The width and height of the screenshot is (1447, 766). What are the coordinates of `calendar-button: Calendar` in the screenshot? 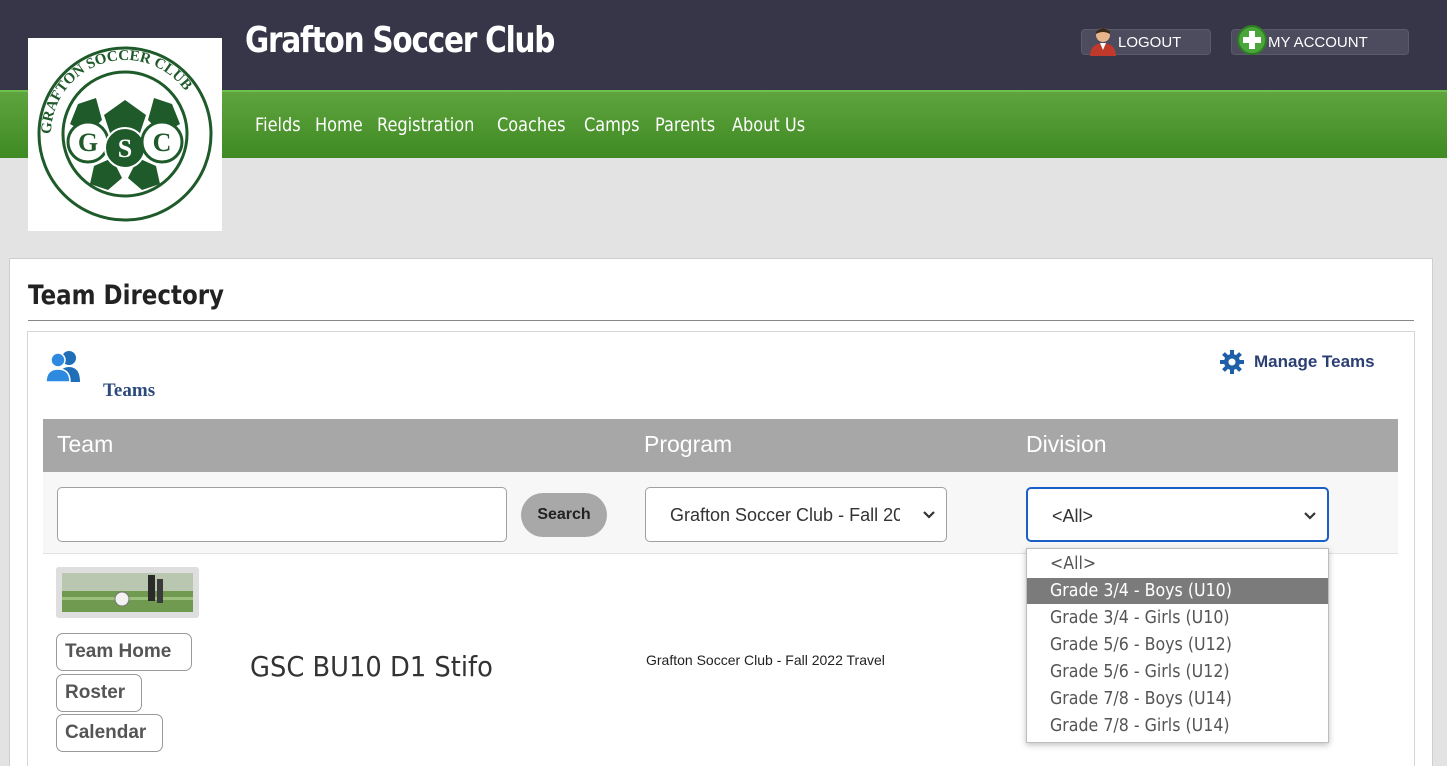 It's located at (109, 733).